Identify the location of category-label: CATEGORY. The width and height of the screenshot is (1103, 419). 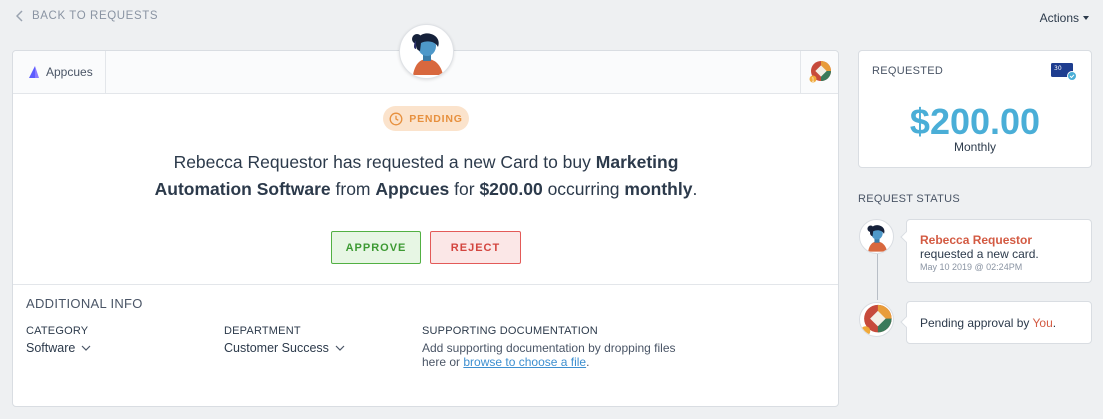
(57, 331).